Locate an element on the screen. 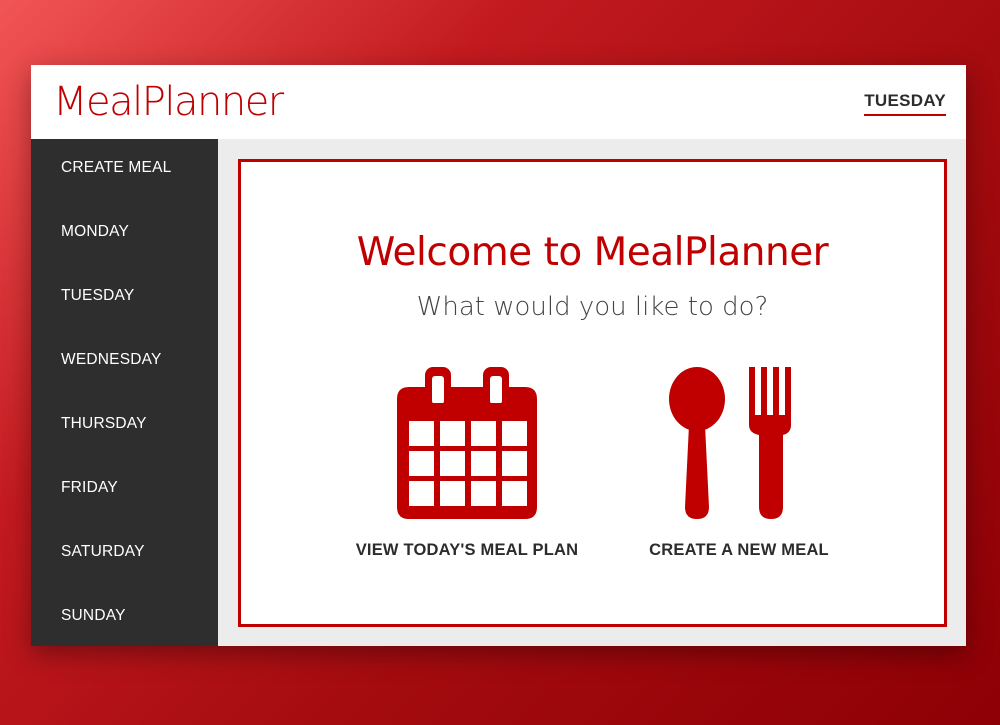 This screenshot has height=725, width=1000. calendar-icon is located at coordinates (467, 443).